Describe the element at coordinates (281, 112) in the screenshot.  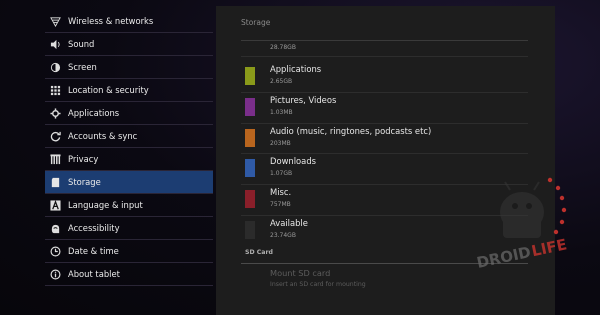
I see `storage-row-value: 1.03MB` at that location.